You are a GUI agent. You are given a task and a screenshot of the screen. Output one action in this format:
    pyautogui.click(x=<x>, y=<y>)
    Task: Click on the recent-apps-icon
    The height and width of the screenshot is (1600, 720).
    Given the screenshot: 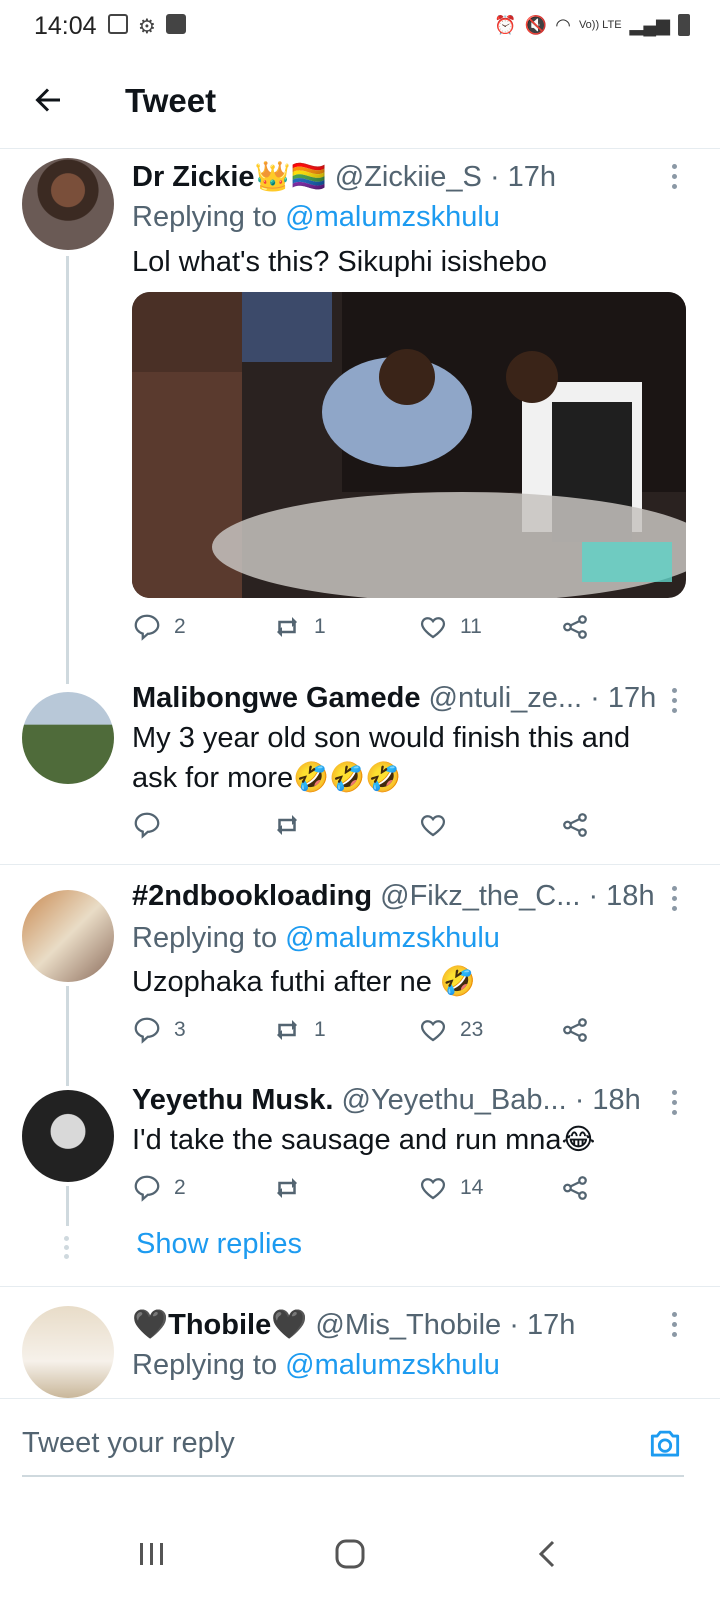 What is the action you would take?
    pyautogui.click(x=152, y=1554)
    